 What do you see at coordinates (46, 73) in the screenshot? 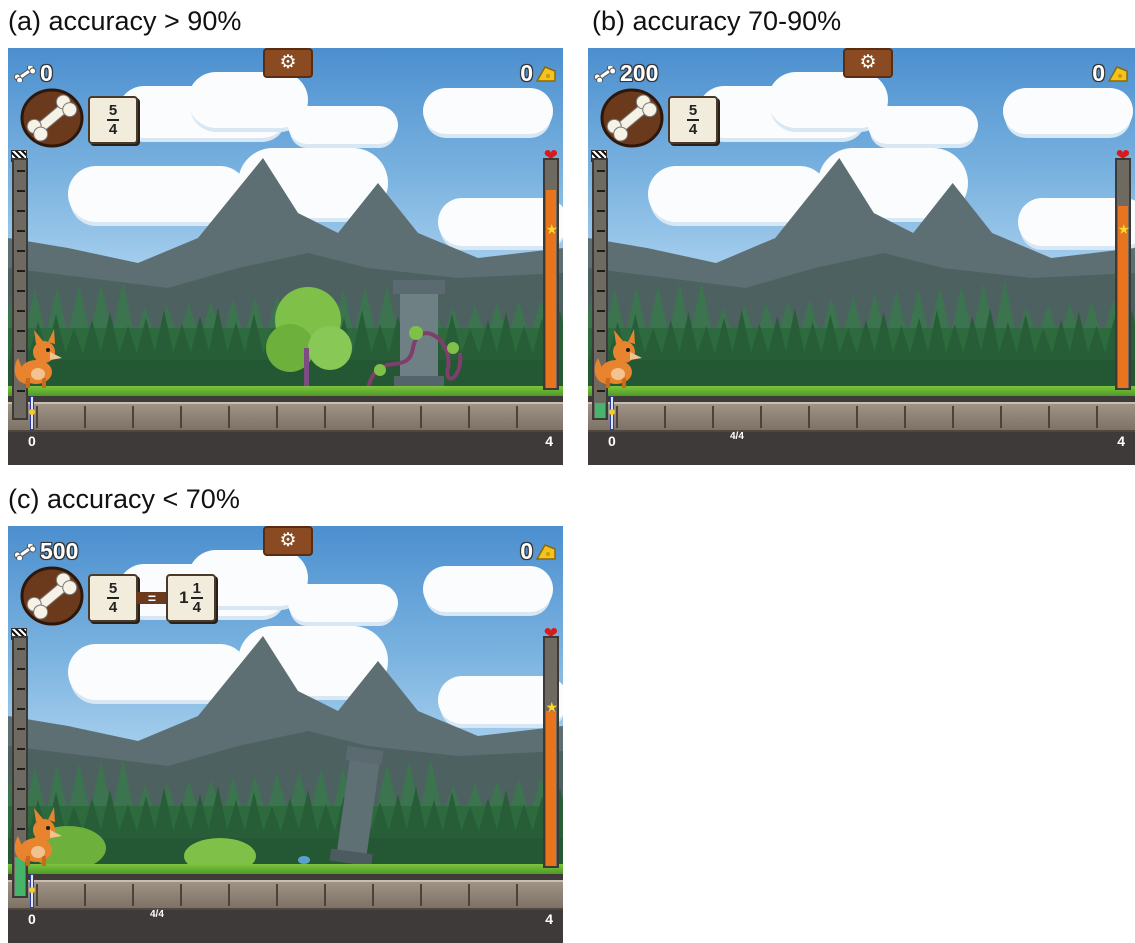
I see `bone-count-value: 0` at bounding box center [46, 73].